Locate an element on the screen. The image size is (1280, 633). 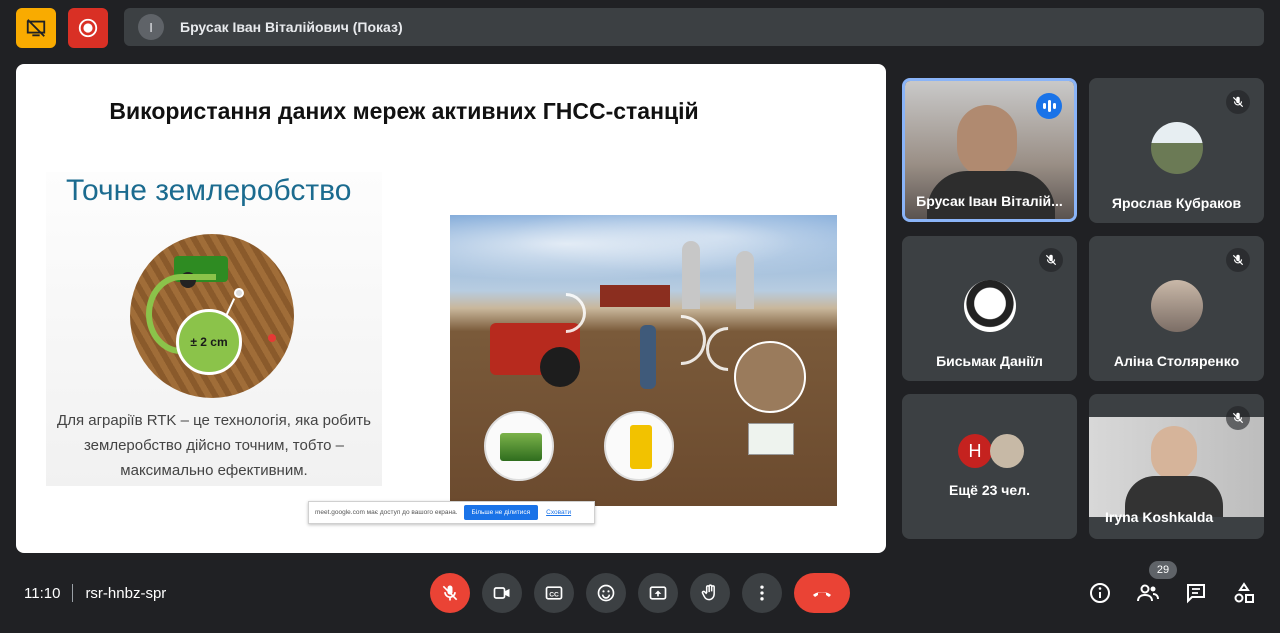
raise-hand-icon is located at coordinates (708, 592).